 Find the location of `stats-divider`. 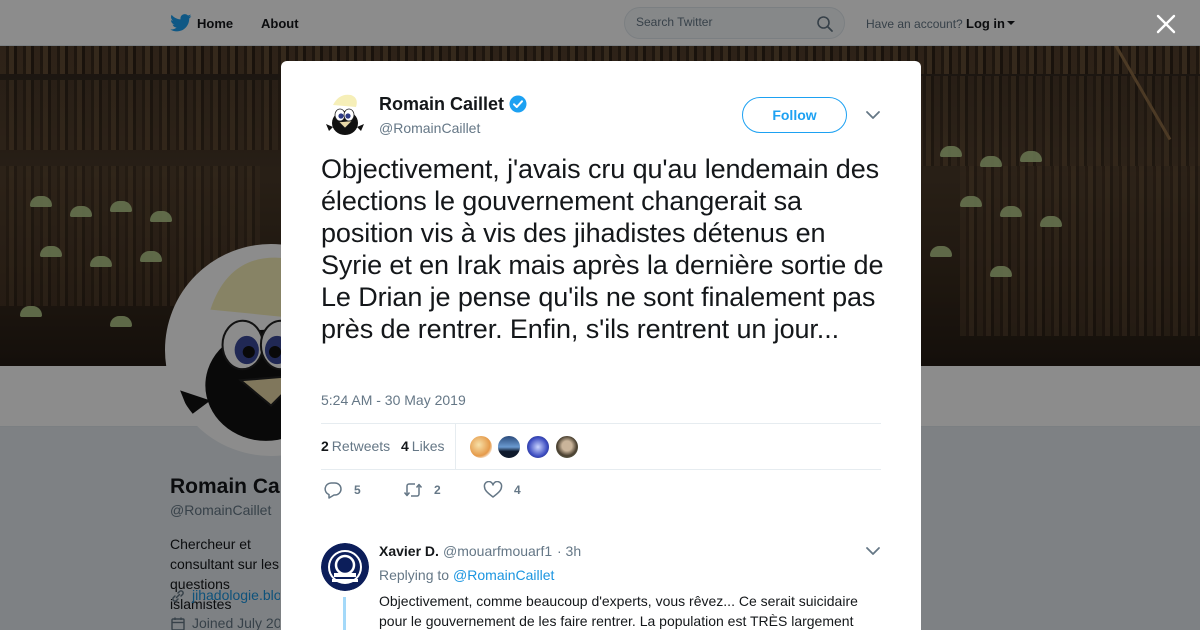

stats-divider is located at coordinates (455, 447).